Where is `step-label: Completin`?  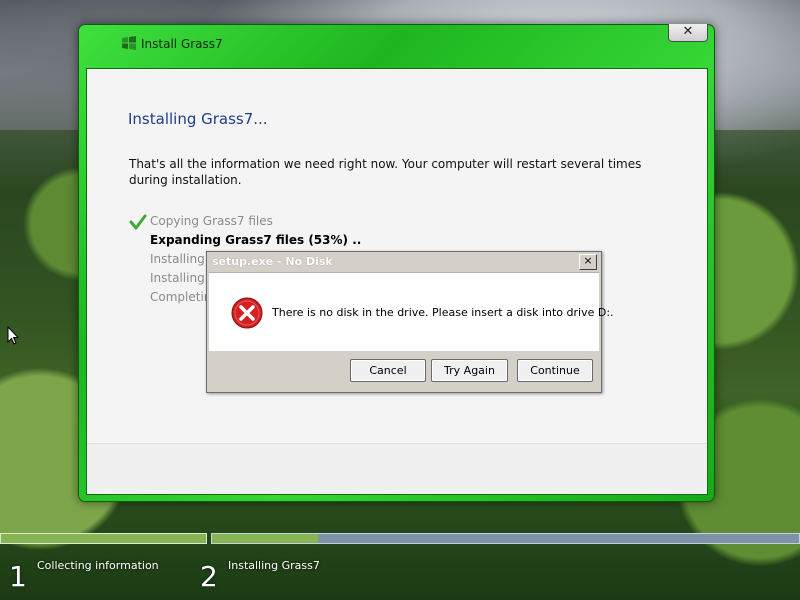
step-label: Completin is located at coordinates (181, 297).